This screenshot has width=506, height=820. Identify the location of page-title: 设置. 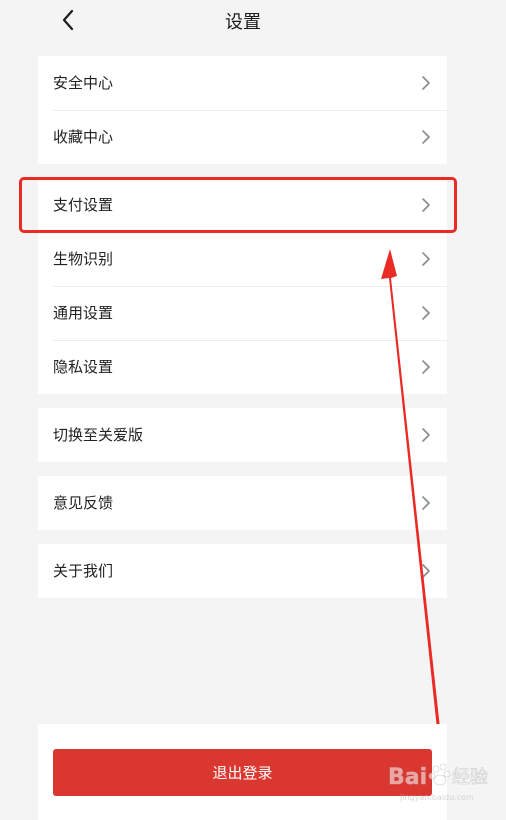
(243, 22).